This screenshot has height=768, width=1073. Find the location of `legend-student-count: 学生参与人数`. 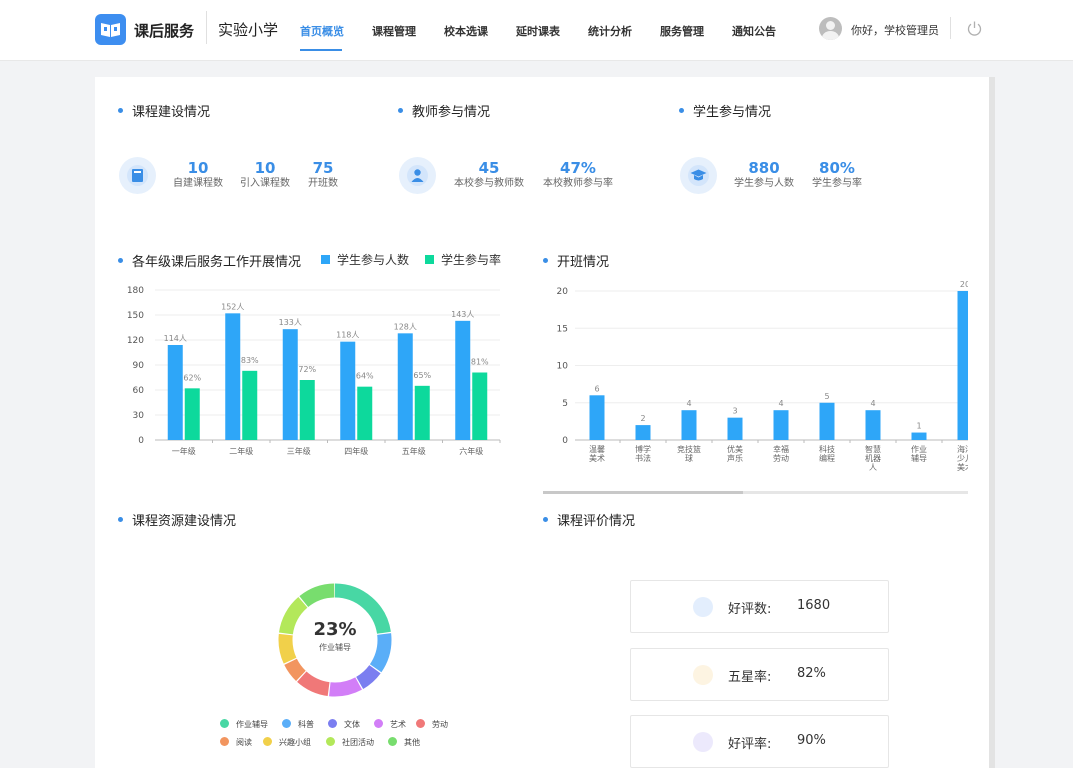

legend-student-count: 学生参与人数 is located at coordinates (365, 259).